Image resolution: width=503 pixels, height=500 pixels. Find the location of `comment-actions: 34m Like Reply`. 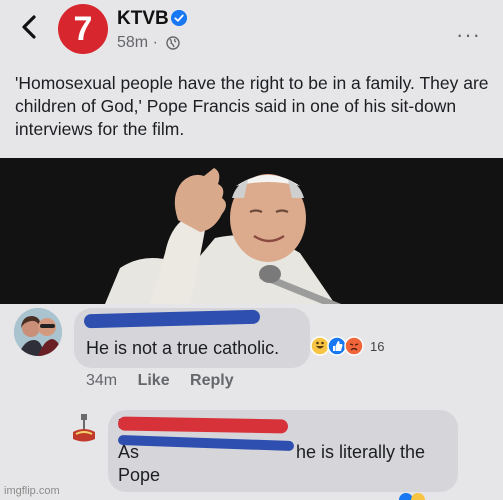

comment-actions: 34m Like Reply is located at coordinates (168, 381).